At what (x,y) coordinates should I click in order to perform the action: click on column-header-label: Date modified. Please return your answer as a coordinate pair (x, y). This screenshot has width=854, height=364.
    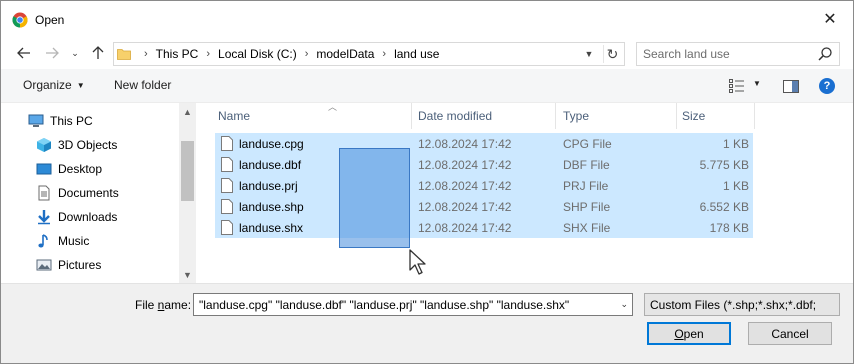
    Looking at the image, I should click on (455, 116).